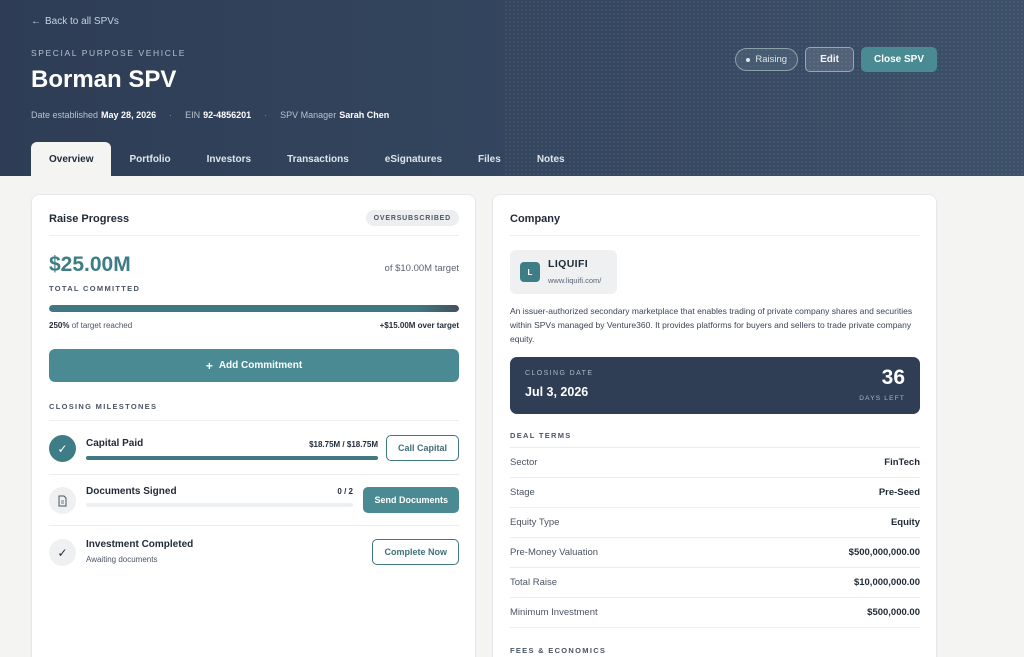  Describe the element at coordinates (899, 492) in the screenshot. I see `term-value: Pre-Seed` at that location.